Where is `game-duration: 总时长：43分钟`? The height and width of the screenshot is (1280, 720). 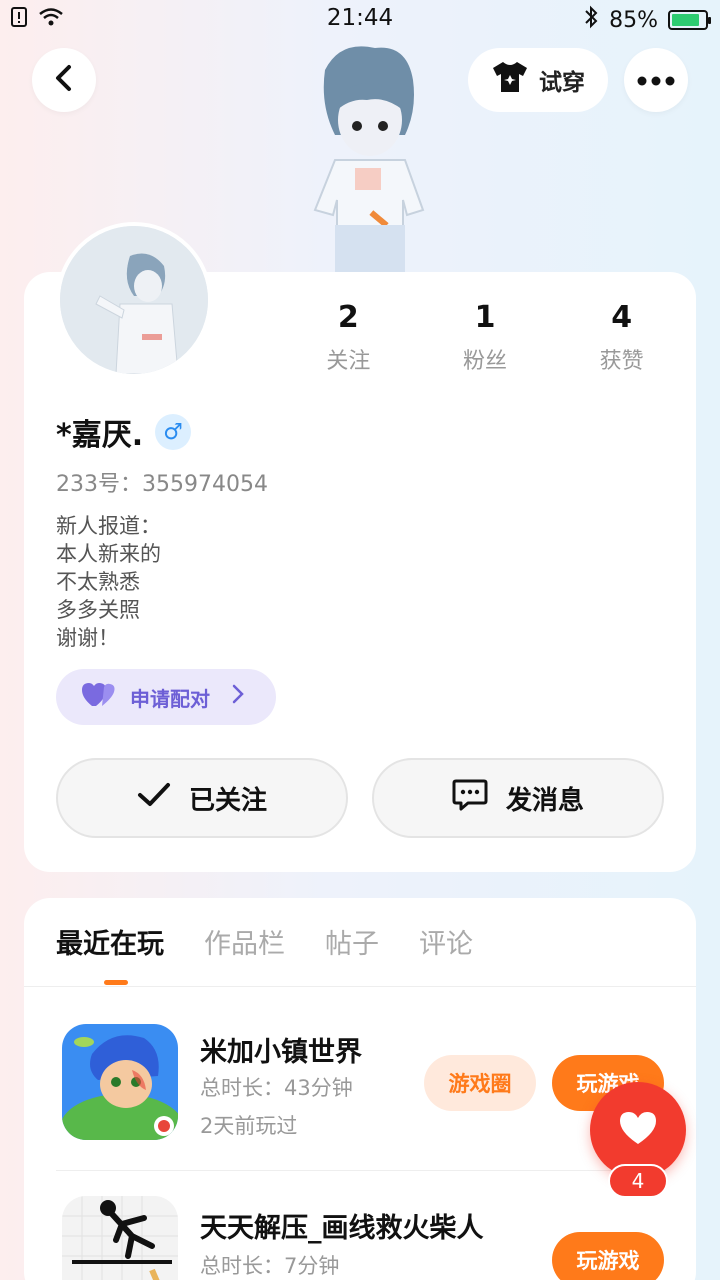
game-duration: 总时长：43分钟 is located at coordinates (276, 1088).